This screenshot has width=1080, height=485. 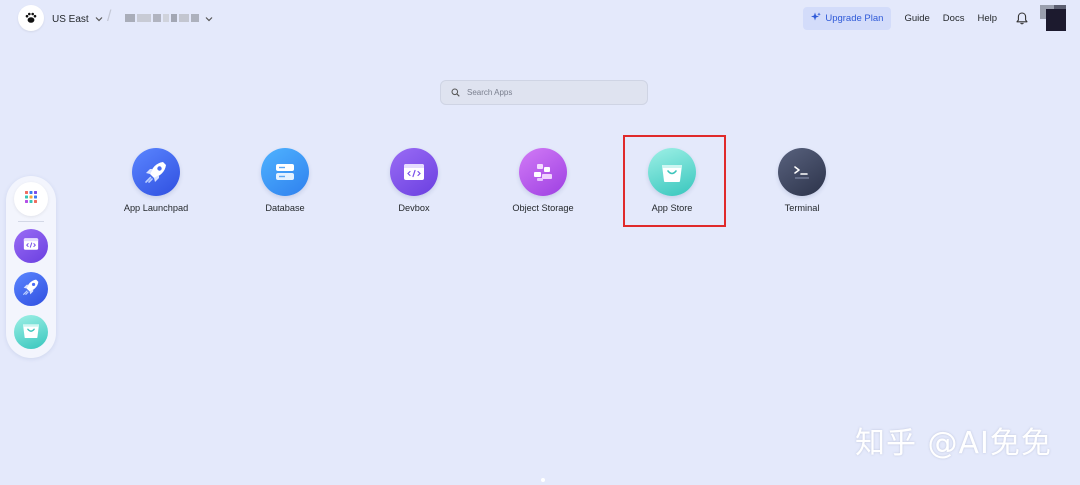 I want to click on left-dock, so click(x=31, y=267).